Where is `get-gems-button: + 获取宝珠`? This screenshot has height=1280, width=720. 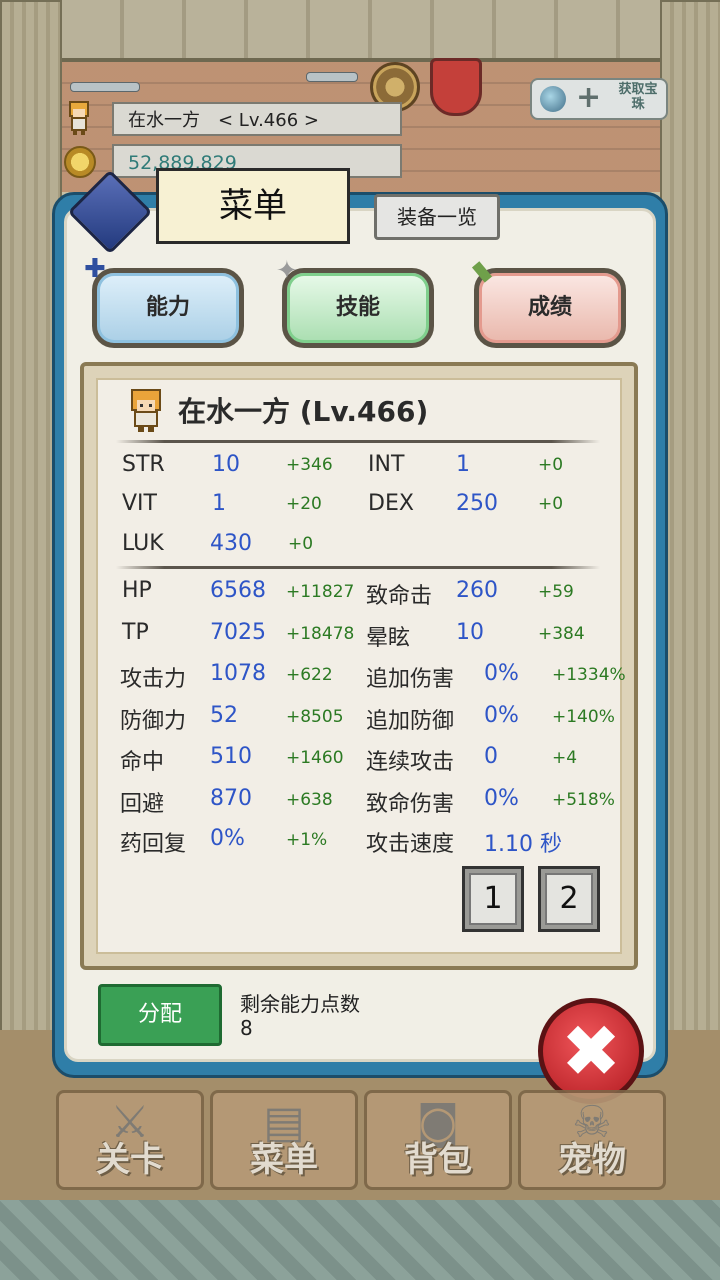 get-gems-button: + 获取宝珠 is located at coordinates (599, 99).